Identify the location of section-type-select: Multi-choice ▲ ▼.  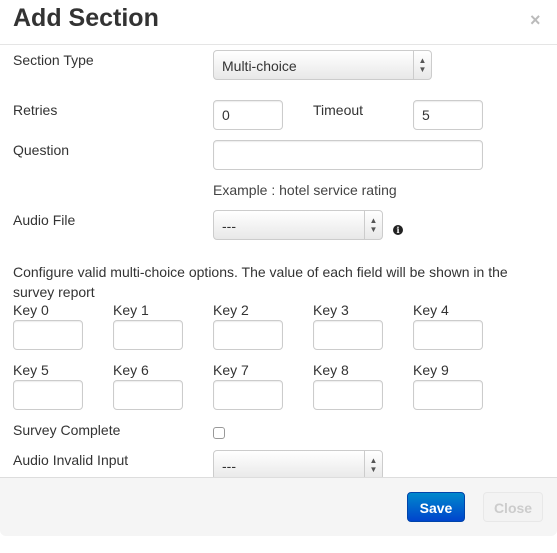
(322, 65).